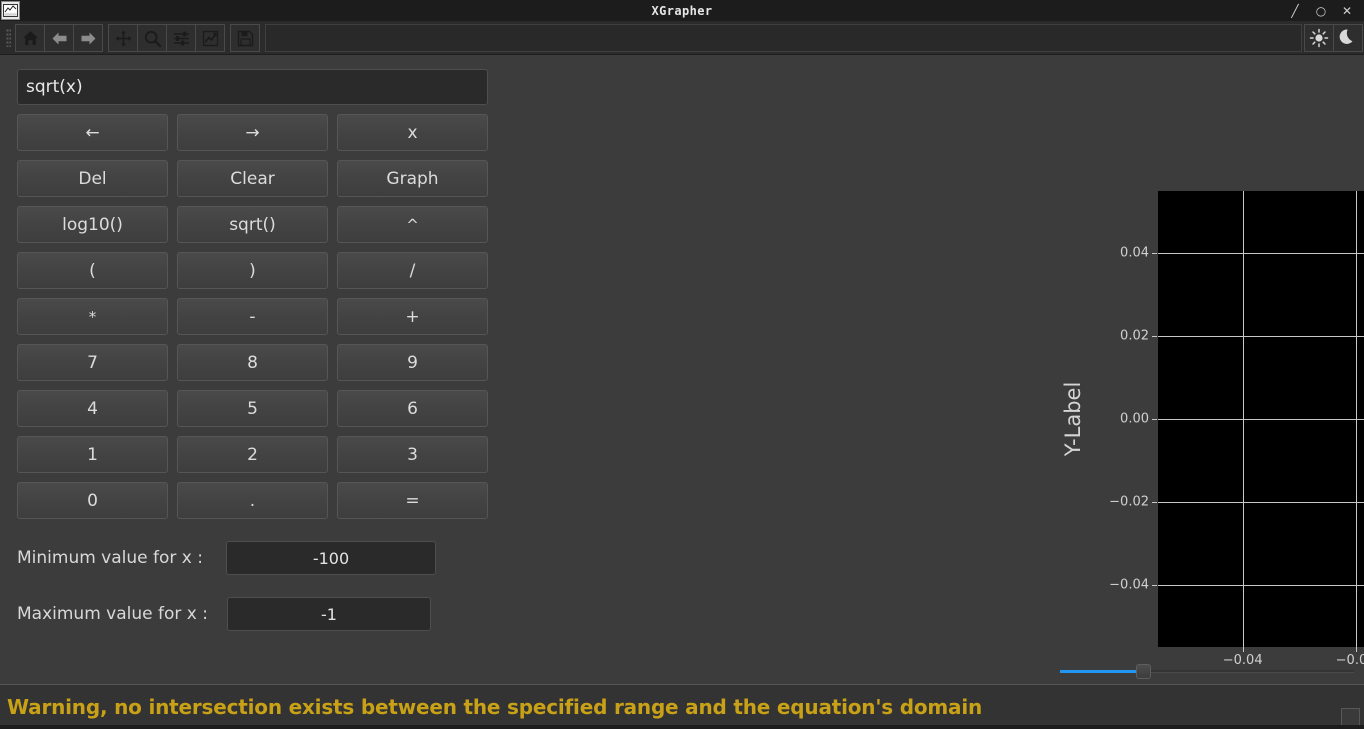 The height and width of the screenshot is (729, 1364). I want to click on title-bar: XGrapher ╱ ○ ✕, so click(682, 11).